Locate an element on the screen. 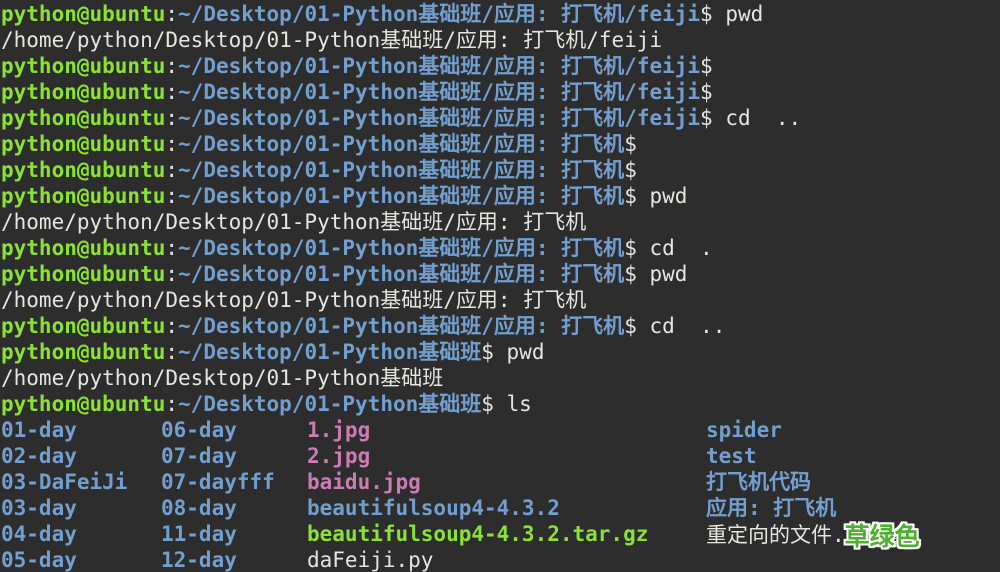 Image resolution: width=1000 pixels, height=572 pixels. ls-row: 03-DaFeiJi 07-dayfff baidu.jpg 打飞机代码 is located at coordinates (500, 482).